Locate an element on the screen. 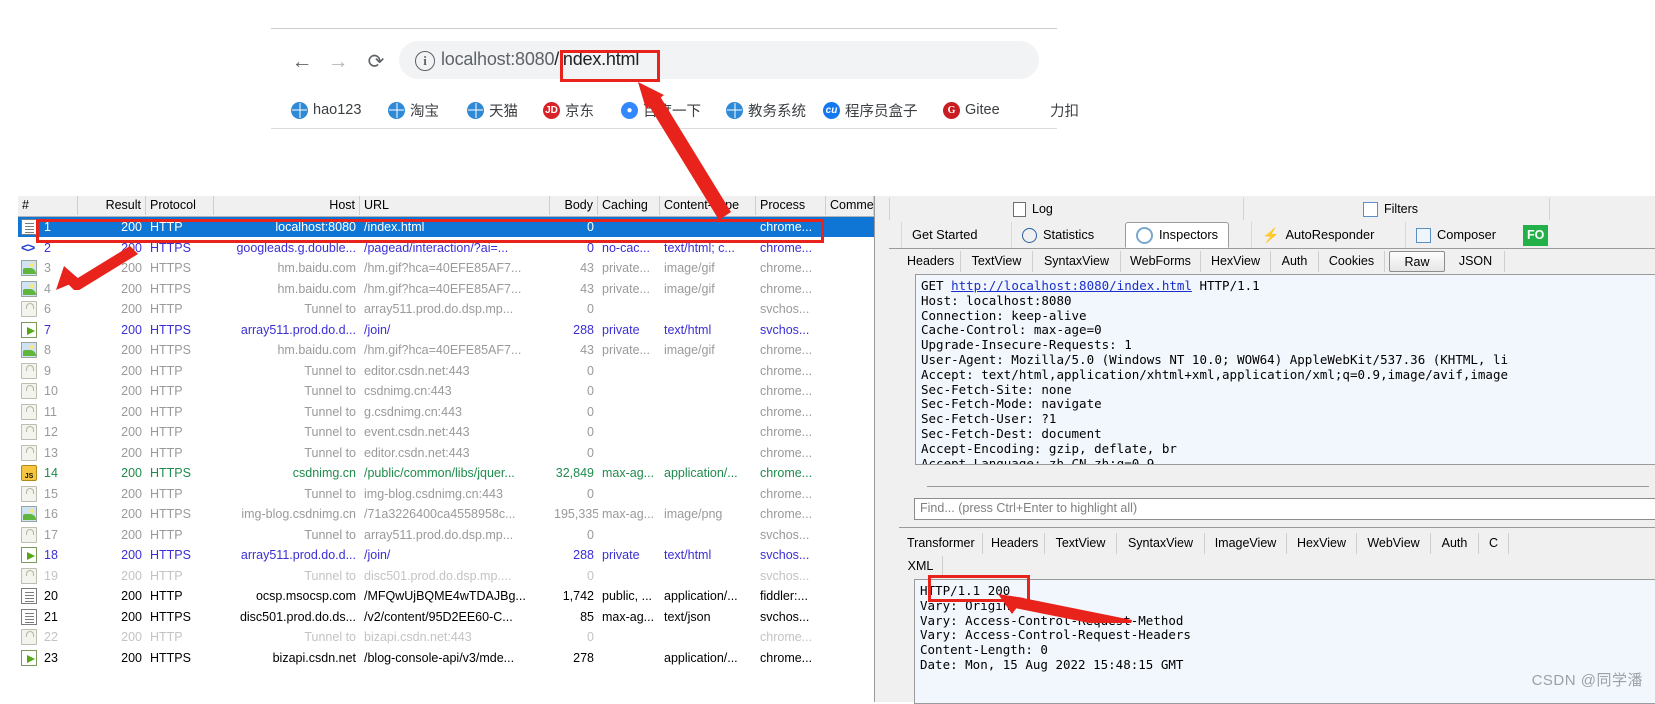 The width and height of the screenshot is (1655, 704). bookmark-leetcode: ◕ 力扣 is located at coordinates (1053, 110).